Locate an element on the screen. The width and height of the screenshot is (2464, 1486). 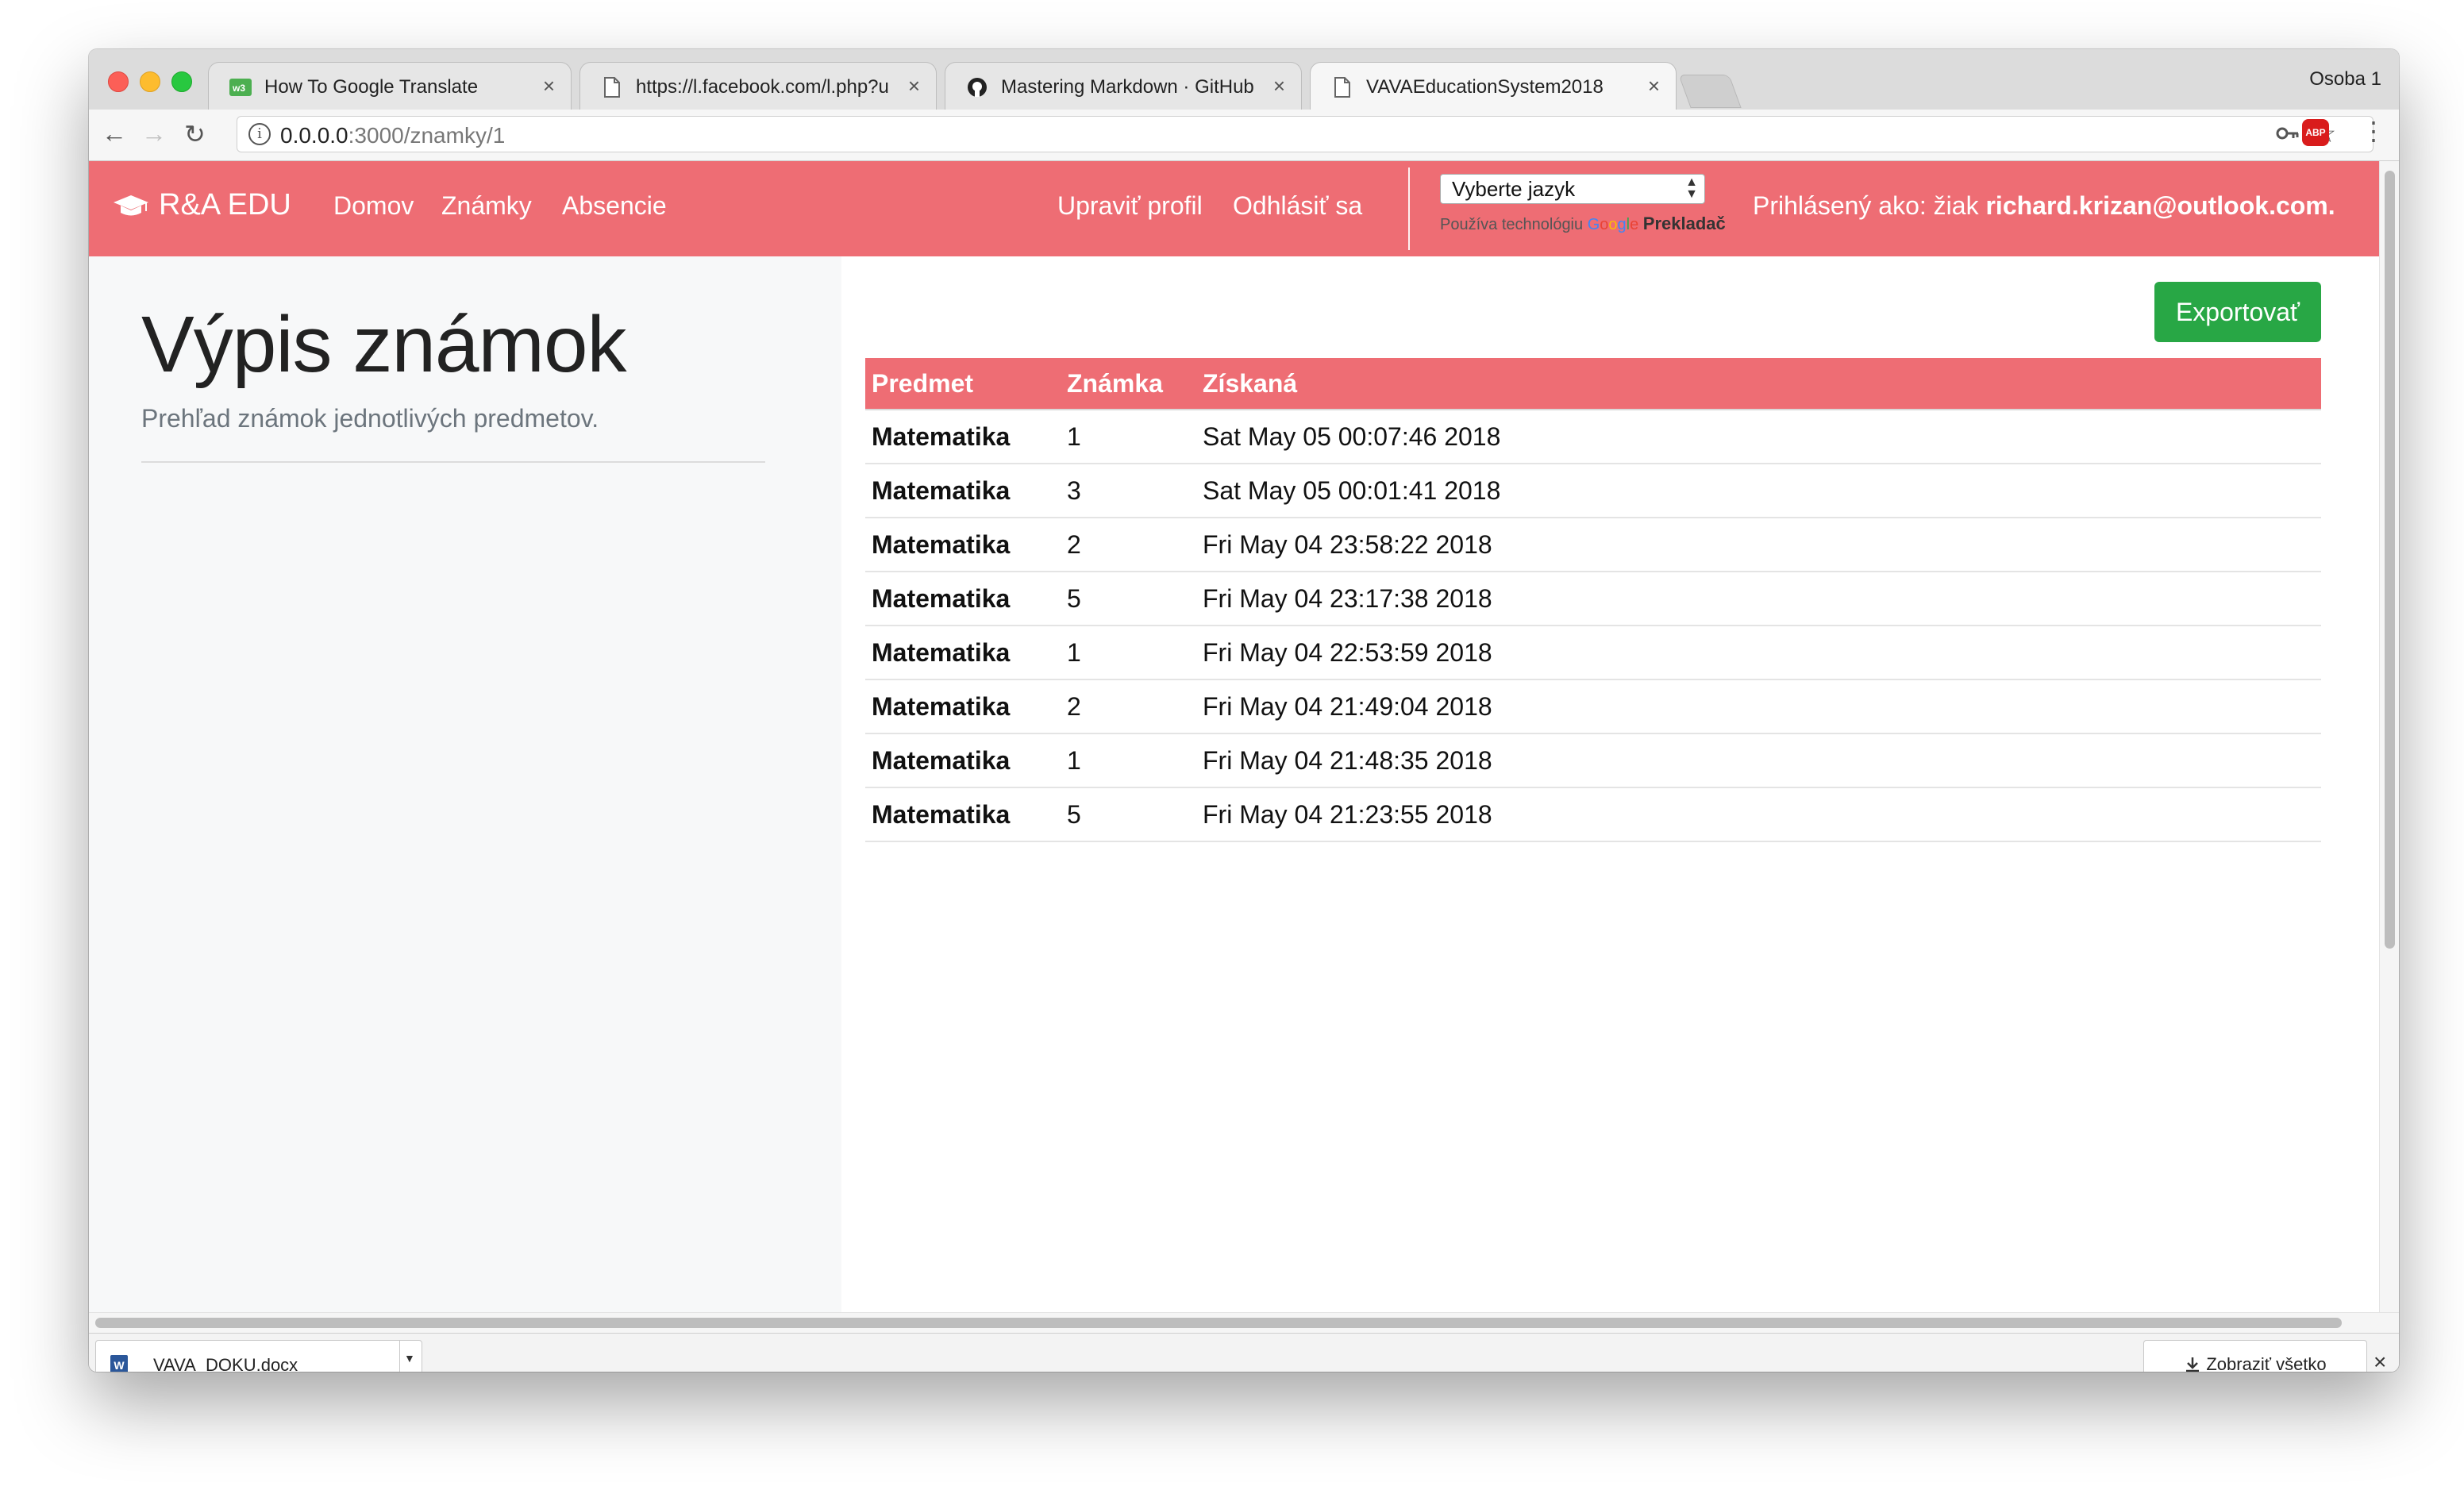
table-row: Matematika 2 Fri May 04 23:58:22 2018 is located at coordinates (1593, 545).